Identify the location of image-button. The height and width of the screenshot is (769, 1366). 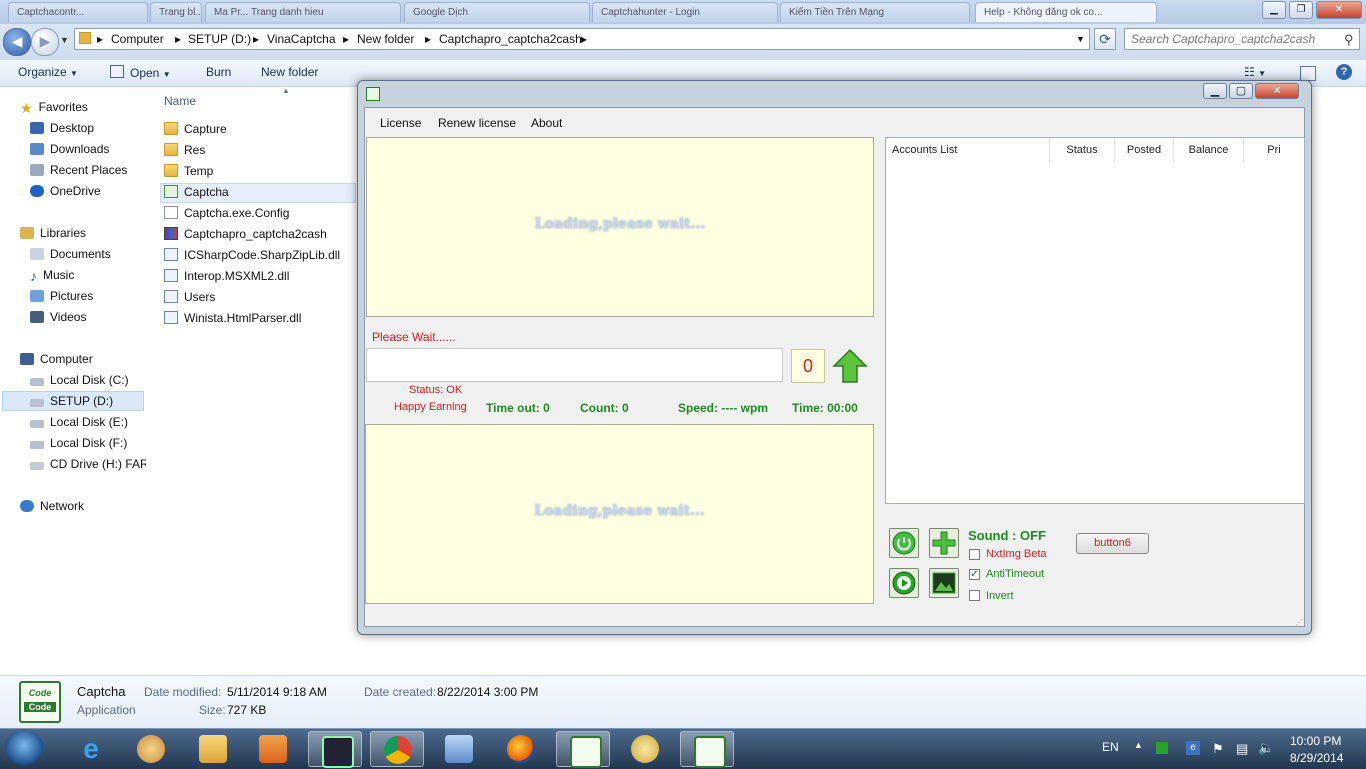
(944, 583).